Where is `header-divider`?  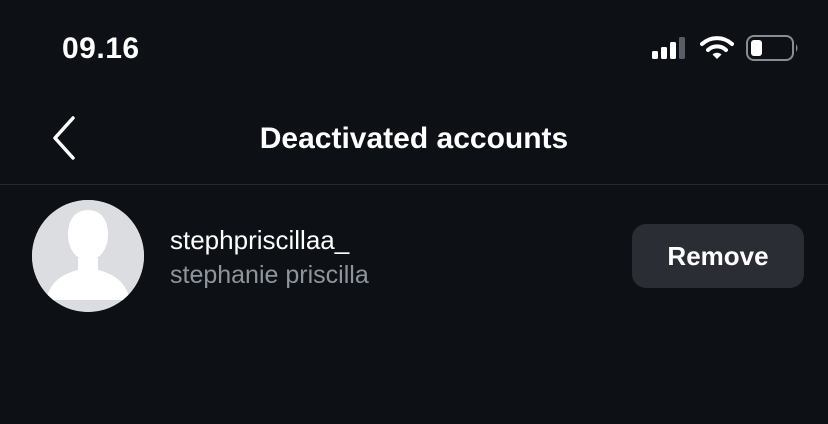
header-divider is located at coordinates (414, 184).